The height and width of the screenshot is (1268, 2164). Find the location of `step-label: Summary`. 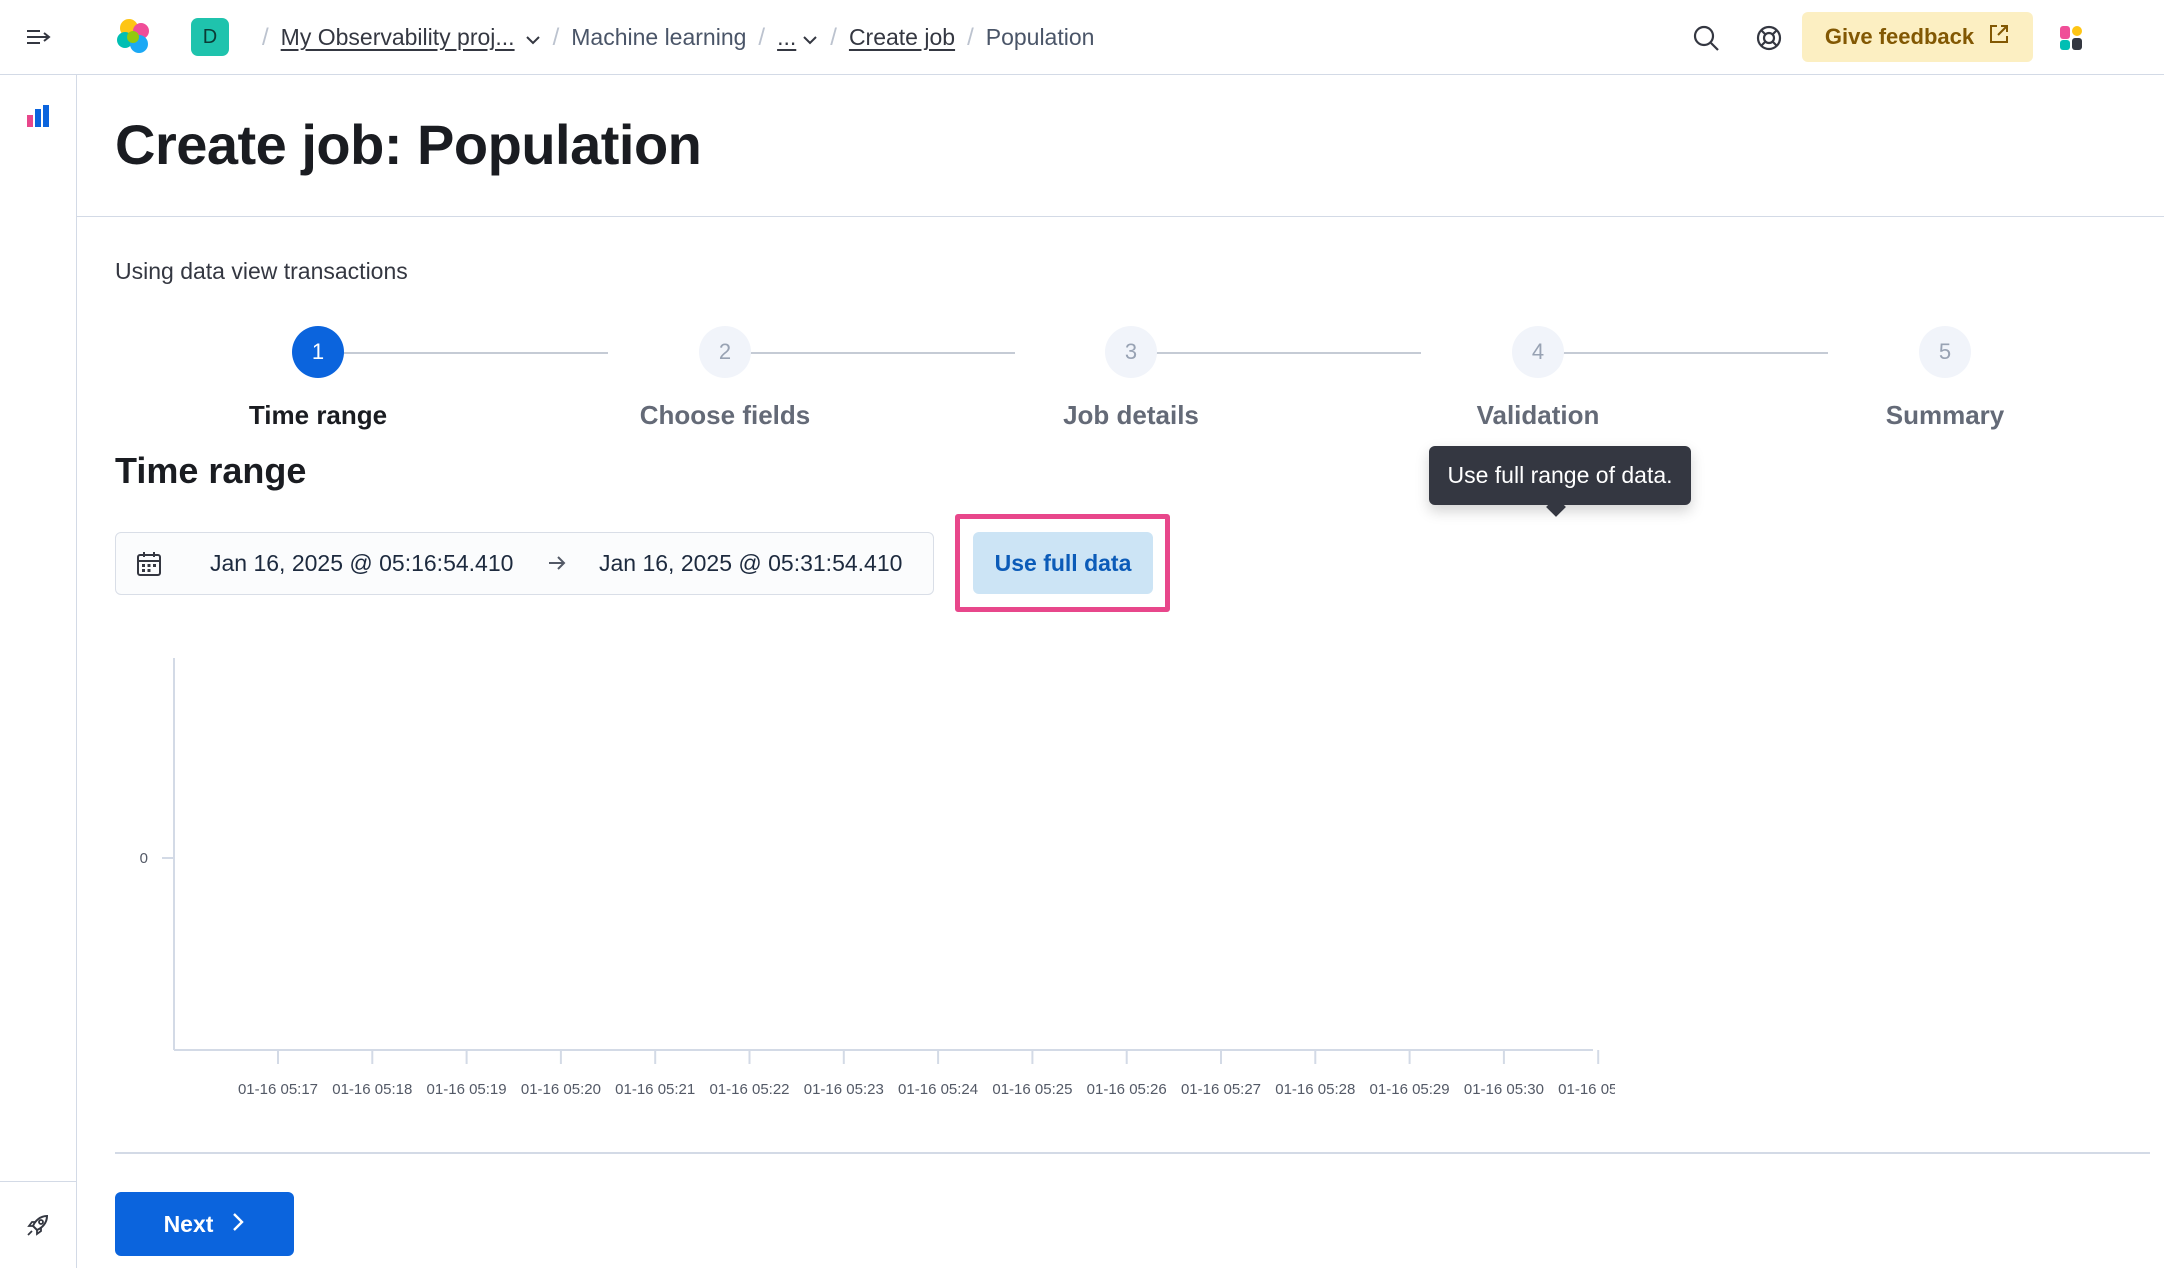

step-label: Summary is located at coordinates (1945, 415).